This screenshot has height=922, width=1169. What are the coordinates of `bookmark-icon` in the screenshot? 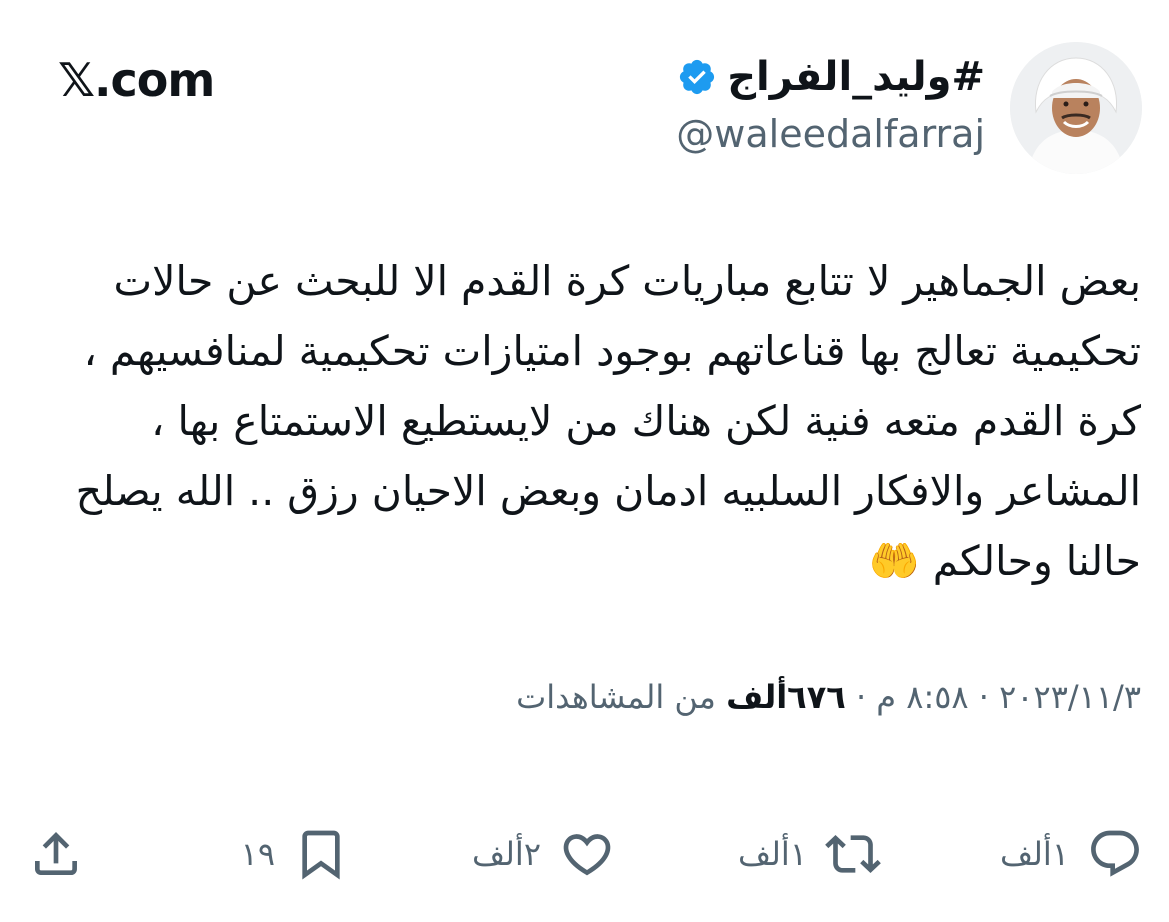 It's located at (321, 855).